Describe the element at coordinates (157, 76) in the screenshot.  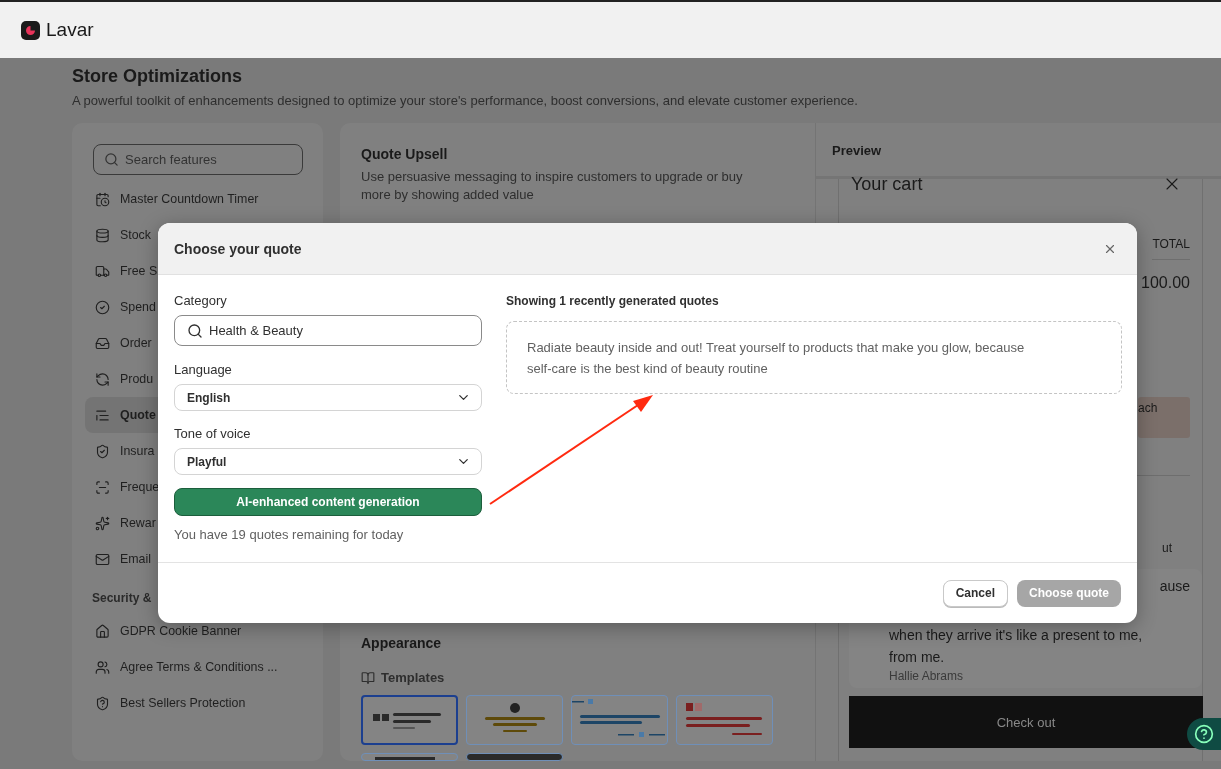
I see `page-title: Store Optimizations` at that location.